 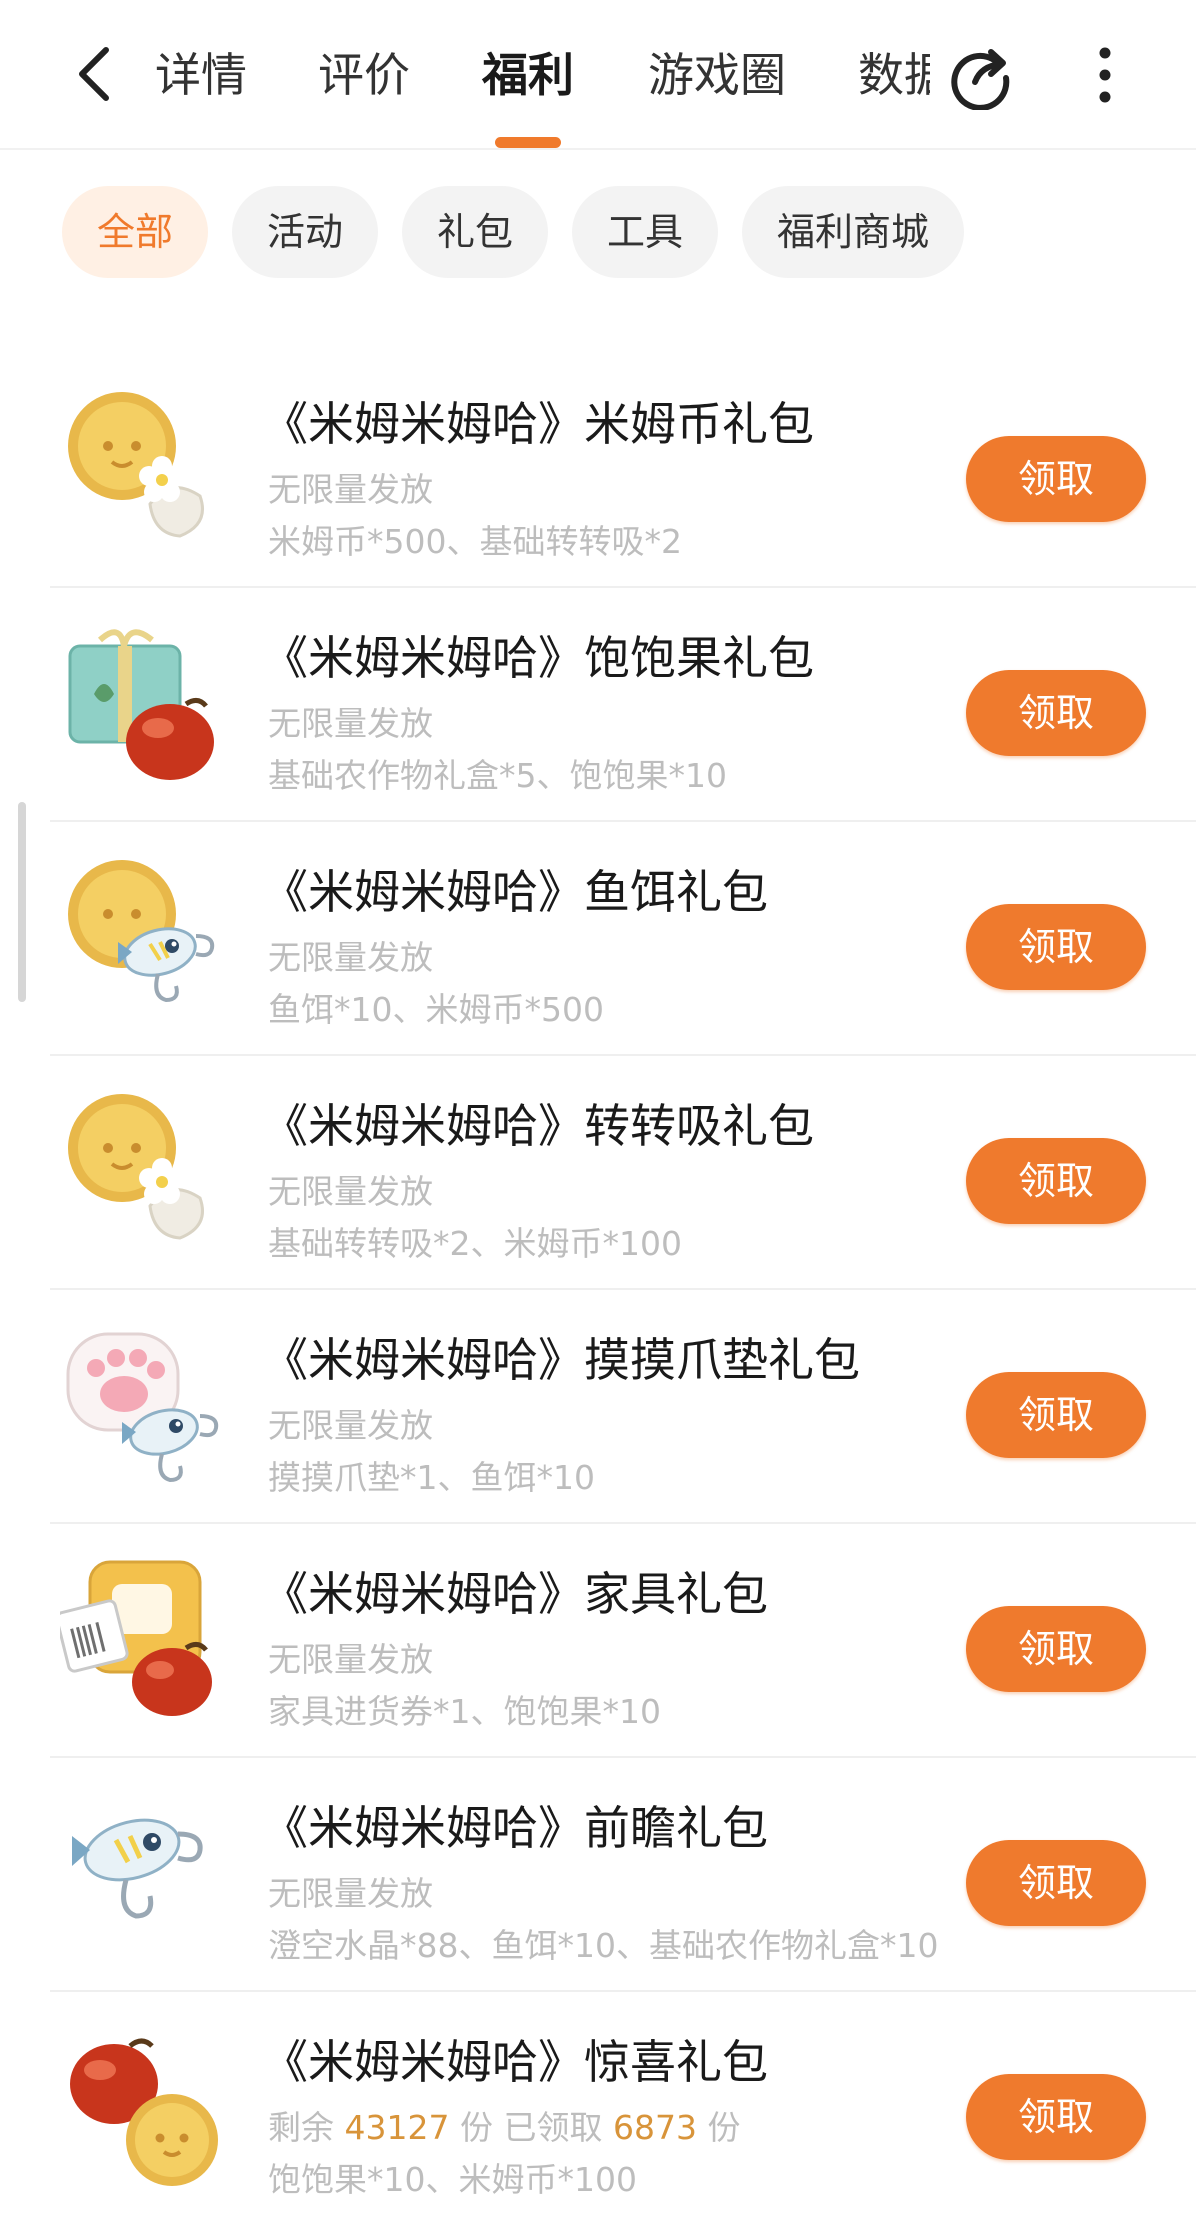 I want to click on coin-lure-icon, so click(x=141, y=931).